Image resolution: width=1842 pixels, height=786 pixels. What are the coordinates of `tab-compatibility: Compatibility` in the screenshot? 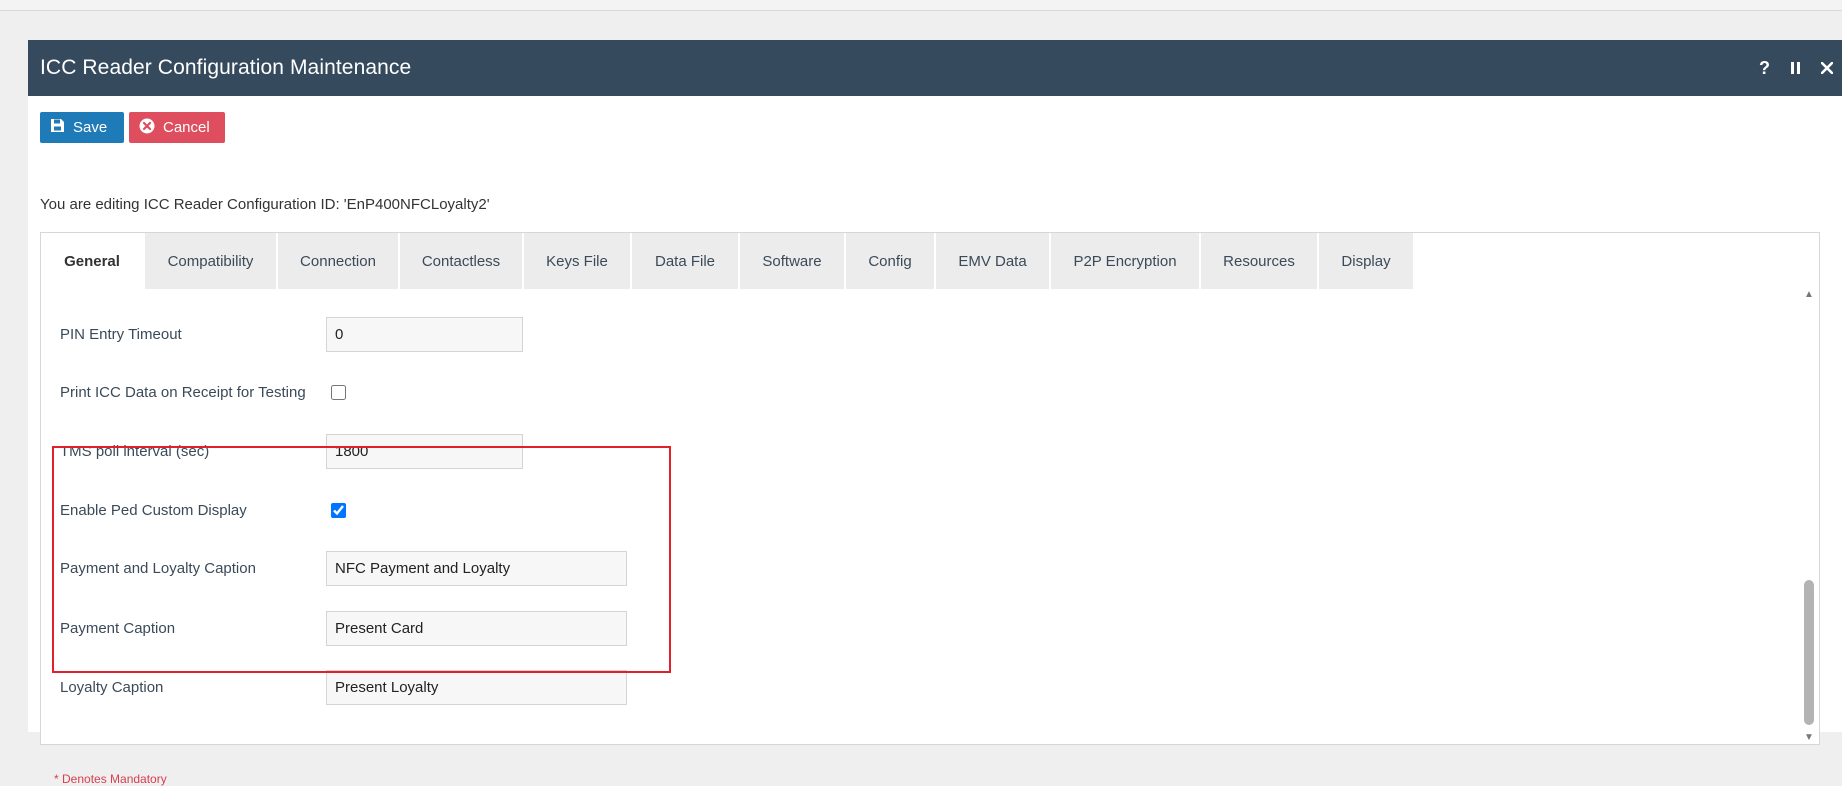 It's located at (210, 261).